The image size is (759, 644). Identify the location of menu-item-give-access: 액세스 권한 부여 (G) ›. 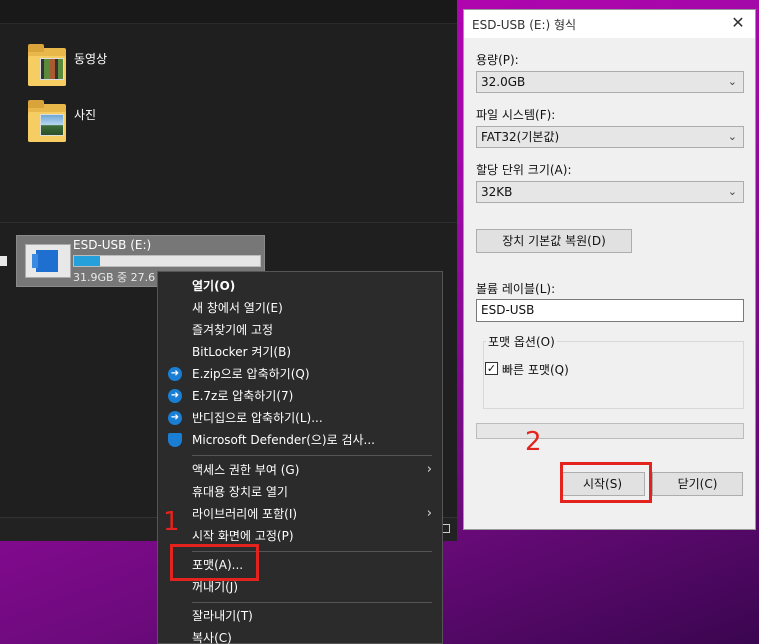
(300, 470).